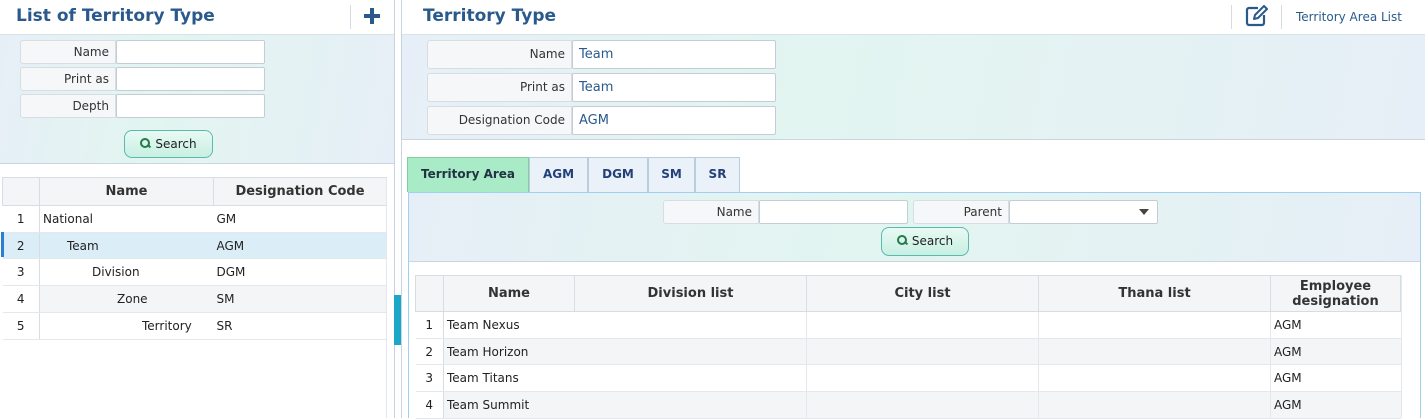 The width and height of the screenshot is (1425, 419). Describe the element at coordinates (126, 299) in the screenshot. I see `cell-name: Zone` at that location.